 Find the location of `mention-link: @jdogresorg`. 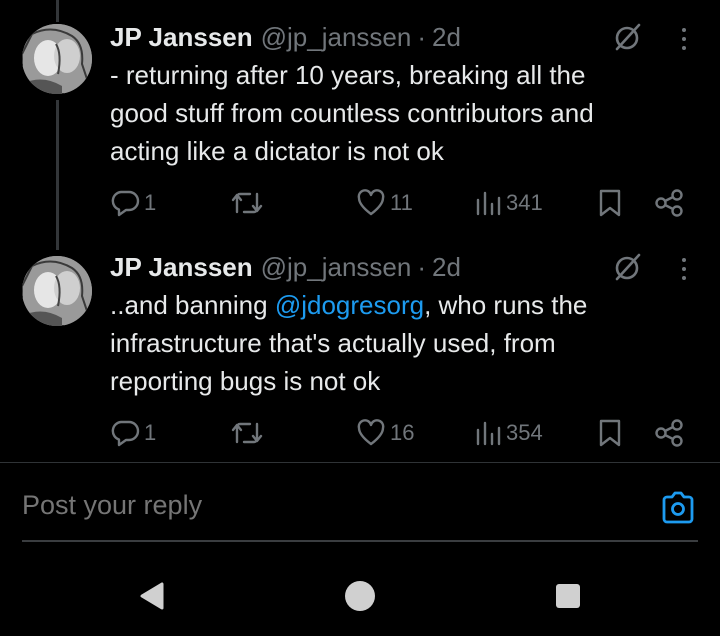

mention-link: @jdogresorg is located at coordinates (349, 305).